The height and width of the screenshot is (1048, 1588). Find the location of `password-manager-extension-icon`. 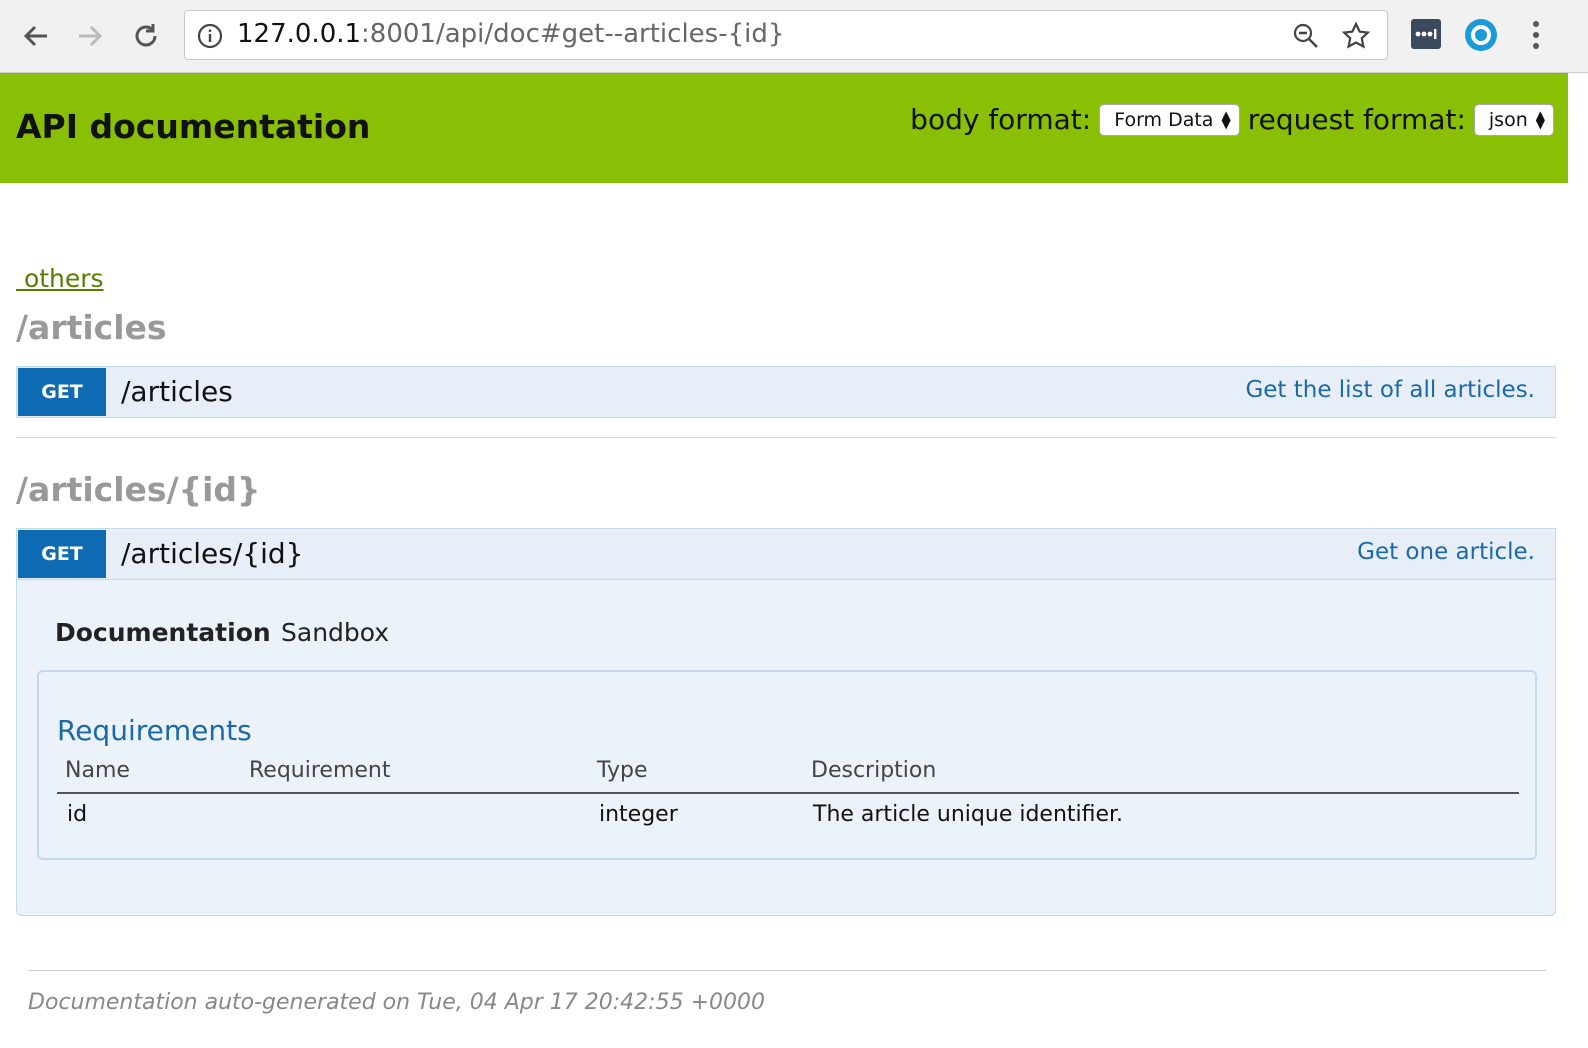

password-manager-extension-icon is located at coordinates (1426, 36).